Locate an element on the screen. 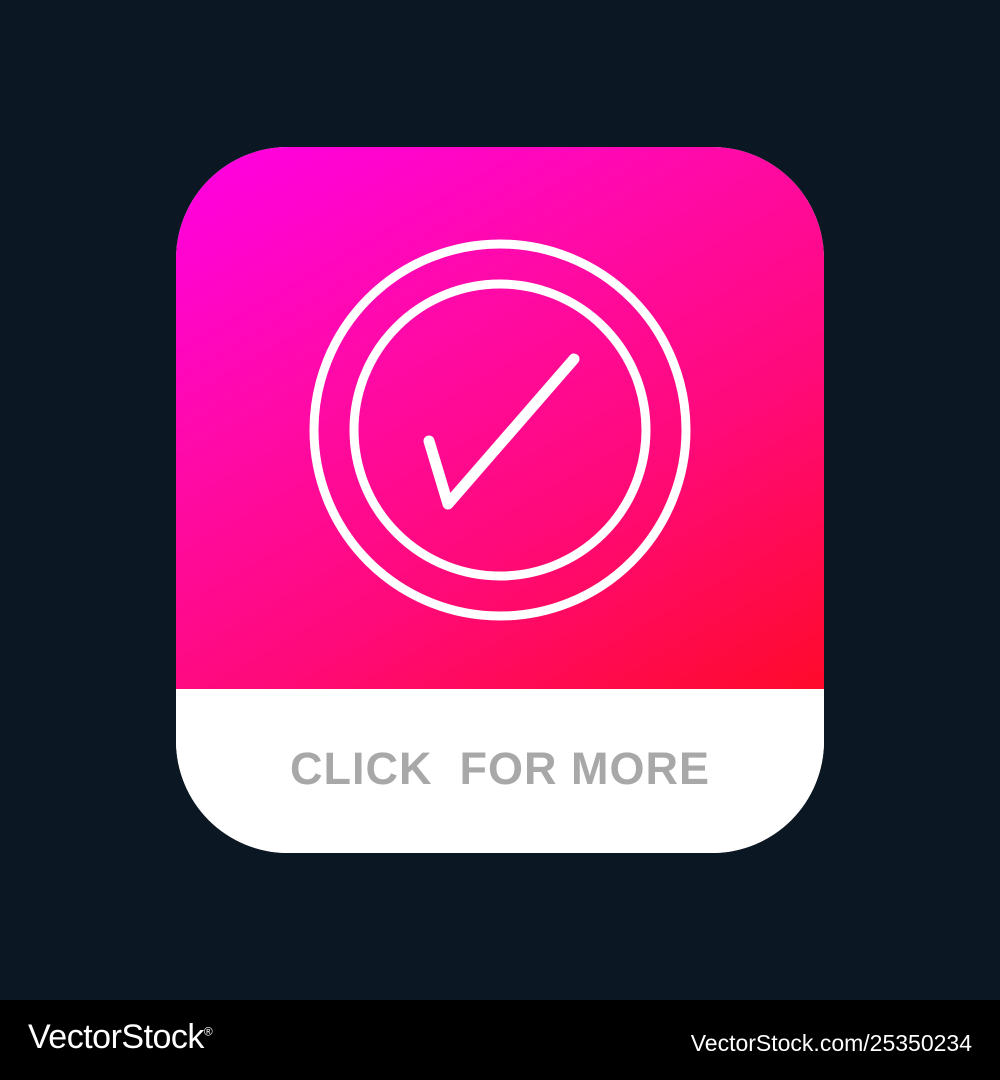 The width and height of the screenshot is (1000, 1080). stock-id: VectorStock.com/25350234 is located at coordinates (831, 1043).